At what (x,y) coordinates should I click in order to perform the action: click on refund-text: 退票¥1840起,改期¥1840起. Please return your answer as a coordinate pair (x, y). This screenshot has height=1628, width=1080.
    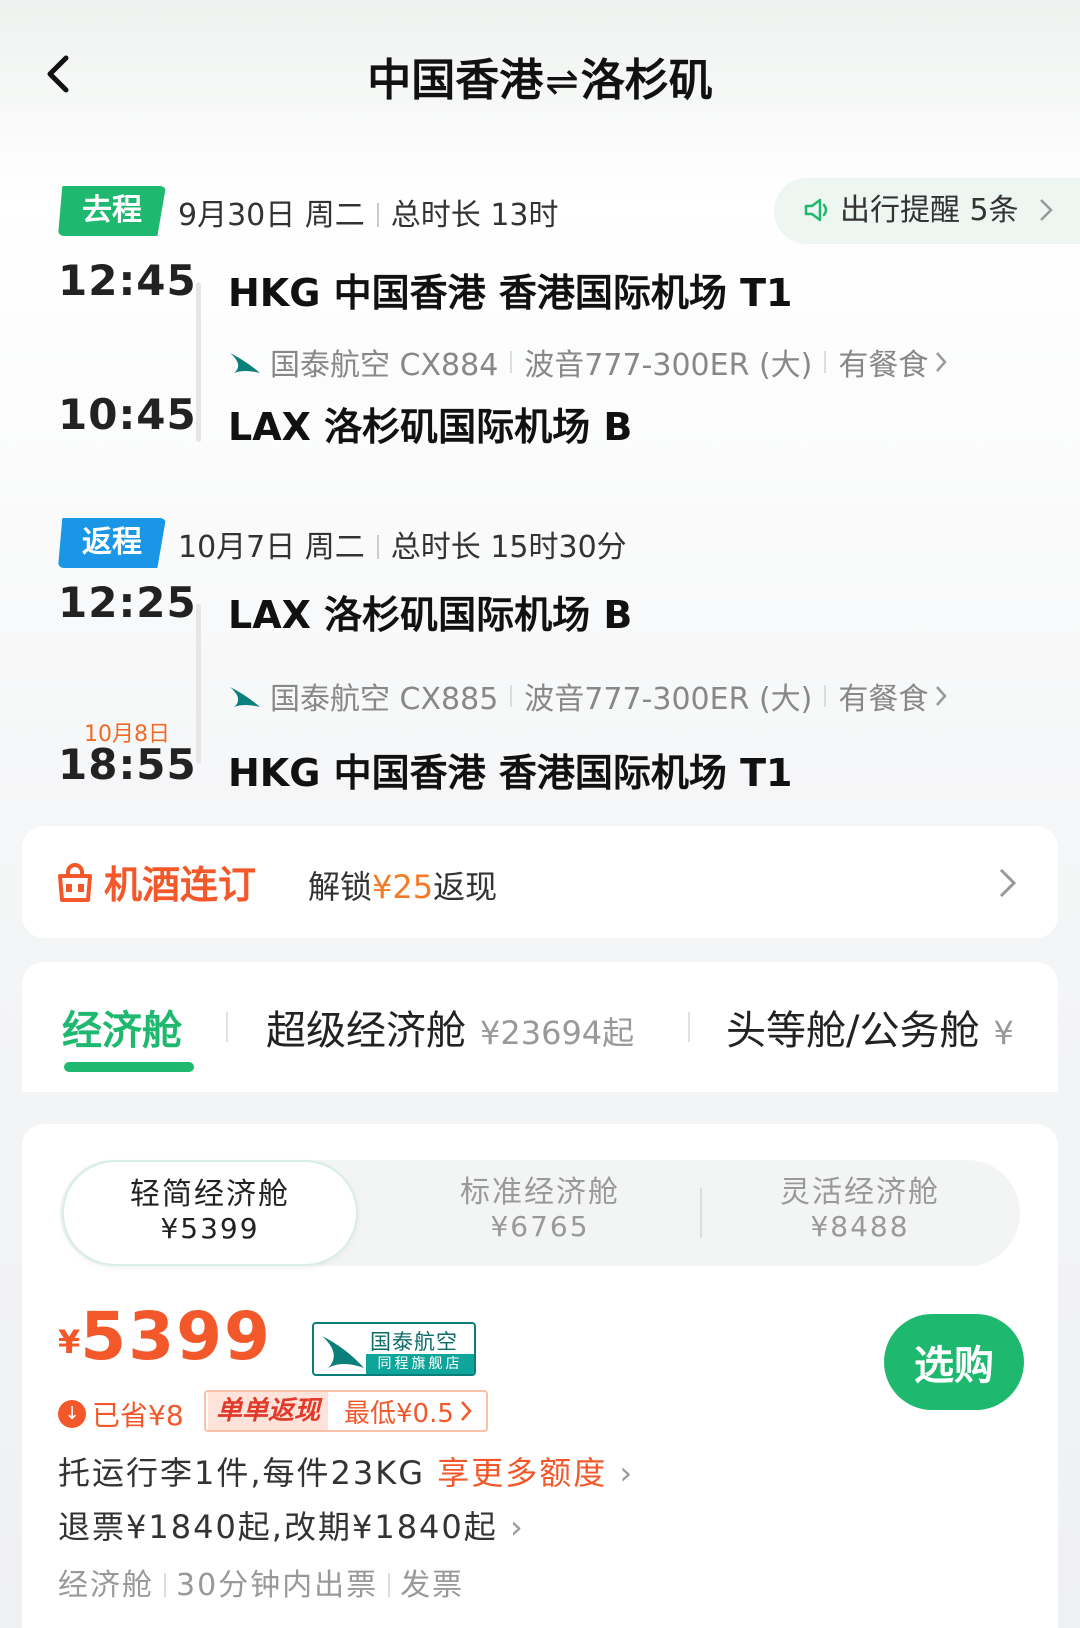
    Looking at the image, I should click on (278, 1527).